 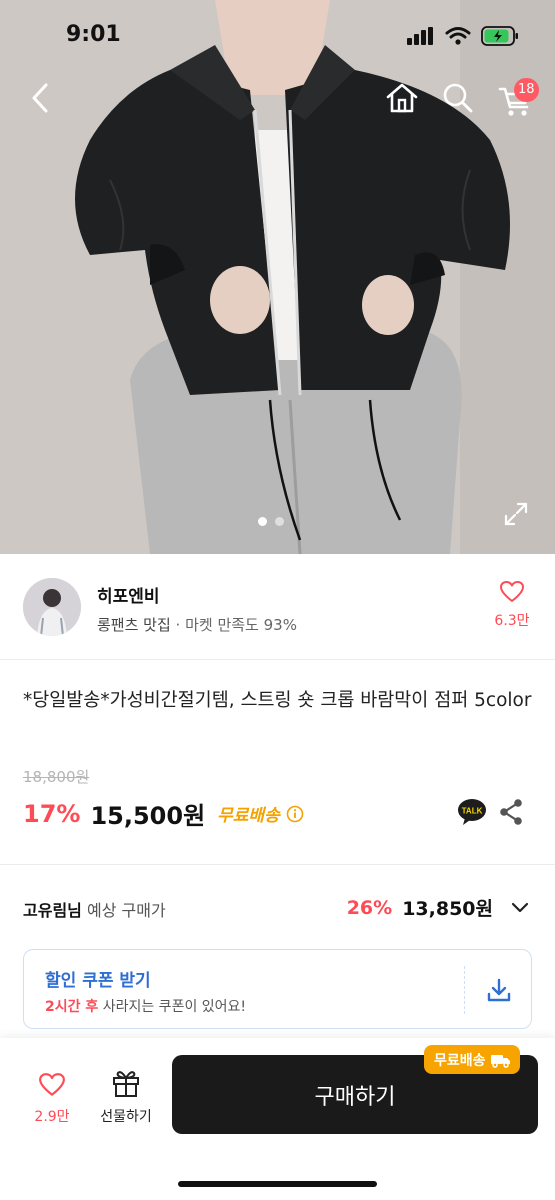 I want to click on expected-price-row: 고유림님 예상 구매가 26% 13,850원, so click(x=277, y=906).